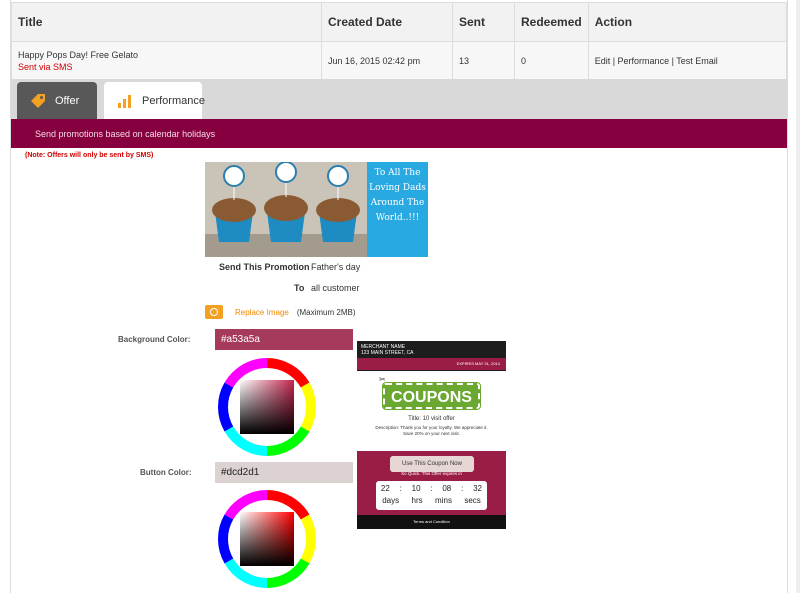  I want to click on button-color-wheel, so click(267, 539).